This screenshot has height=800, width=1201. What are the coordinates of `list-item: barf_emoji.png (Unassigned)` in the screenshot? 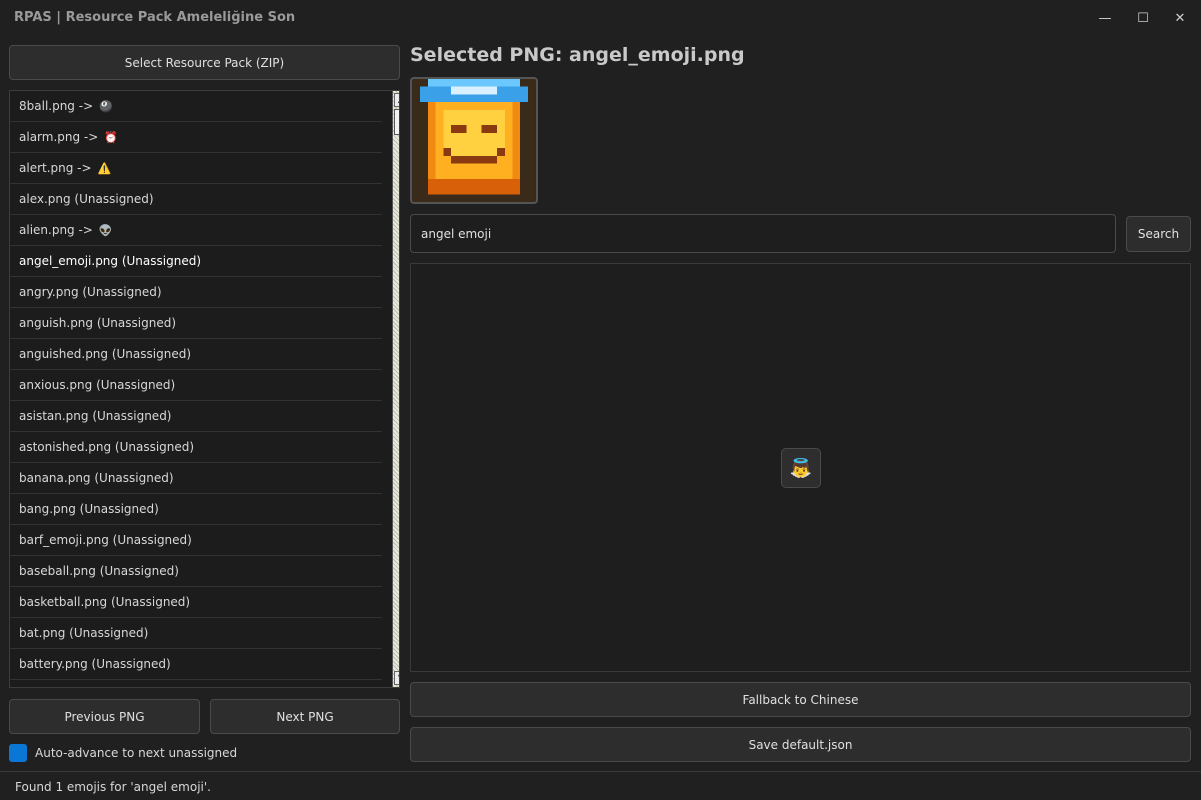 It's located at (196, 540).